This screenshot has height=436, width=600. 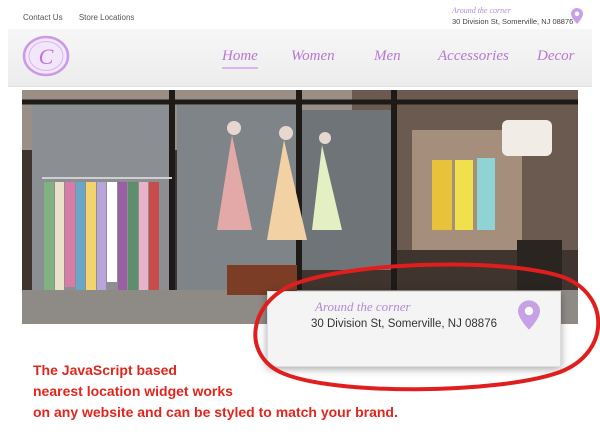 What do you see at coordinates (107, 17) in the screenshot?
I see `store-locations-link: Store Locations` at bounding box center [107, 17].